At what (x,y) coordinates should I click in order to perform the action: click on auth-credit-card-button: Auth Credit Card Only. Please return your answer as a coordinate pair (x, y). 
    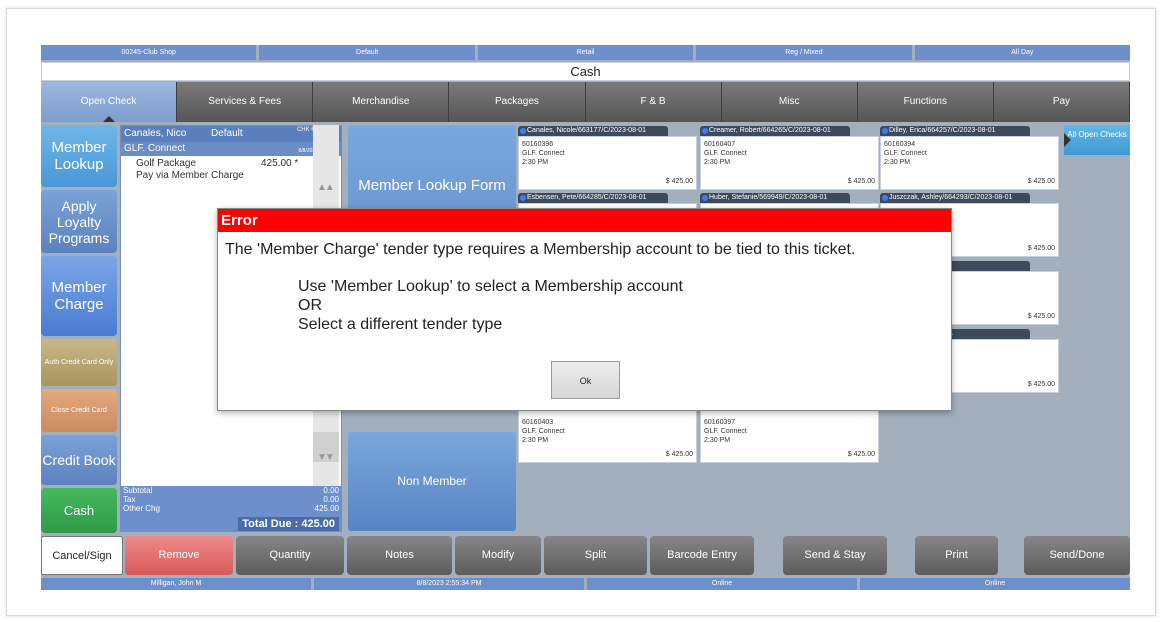
    Looking at the image, I should click on (79, 362).